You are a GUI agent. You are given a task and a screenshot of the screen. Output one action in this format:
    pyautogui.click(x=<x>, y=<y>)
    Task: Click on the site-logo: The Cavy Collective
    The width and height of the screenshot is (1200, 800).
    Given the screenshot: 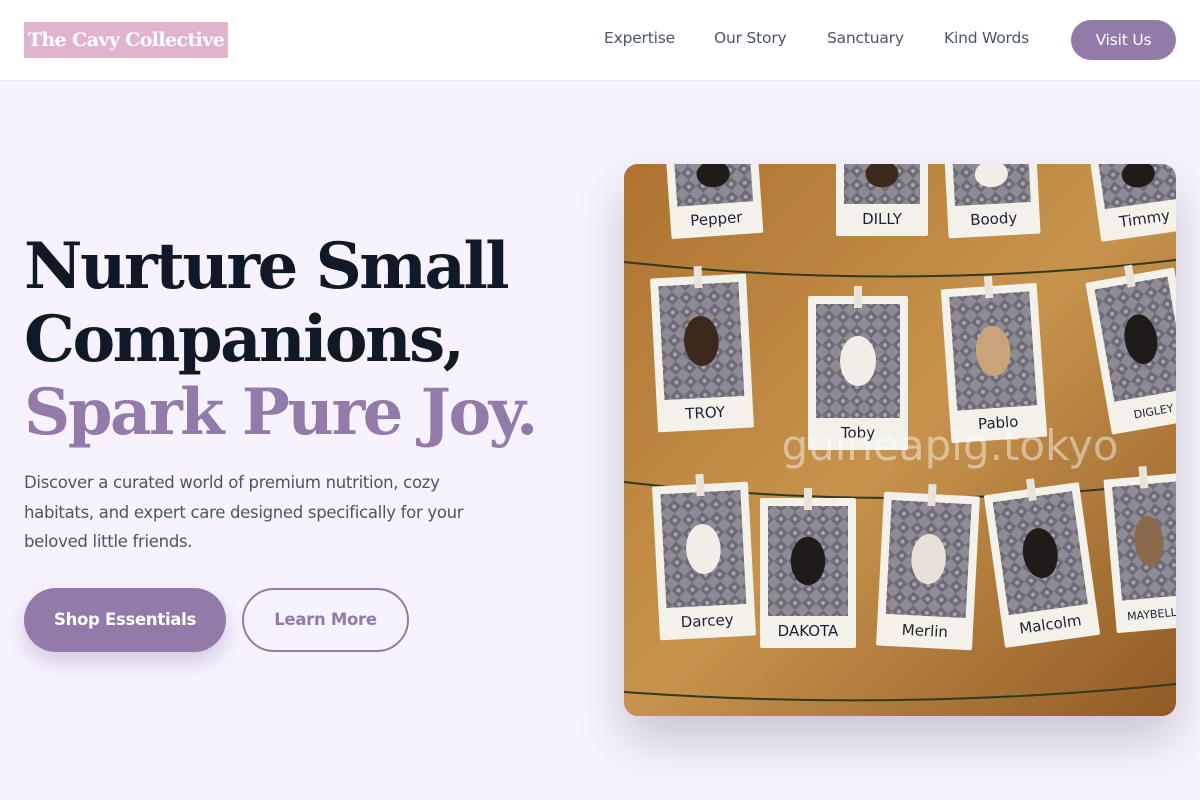 What is the action you would take?
    pyautogui.click(x=126, y=40)
    